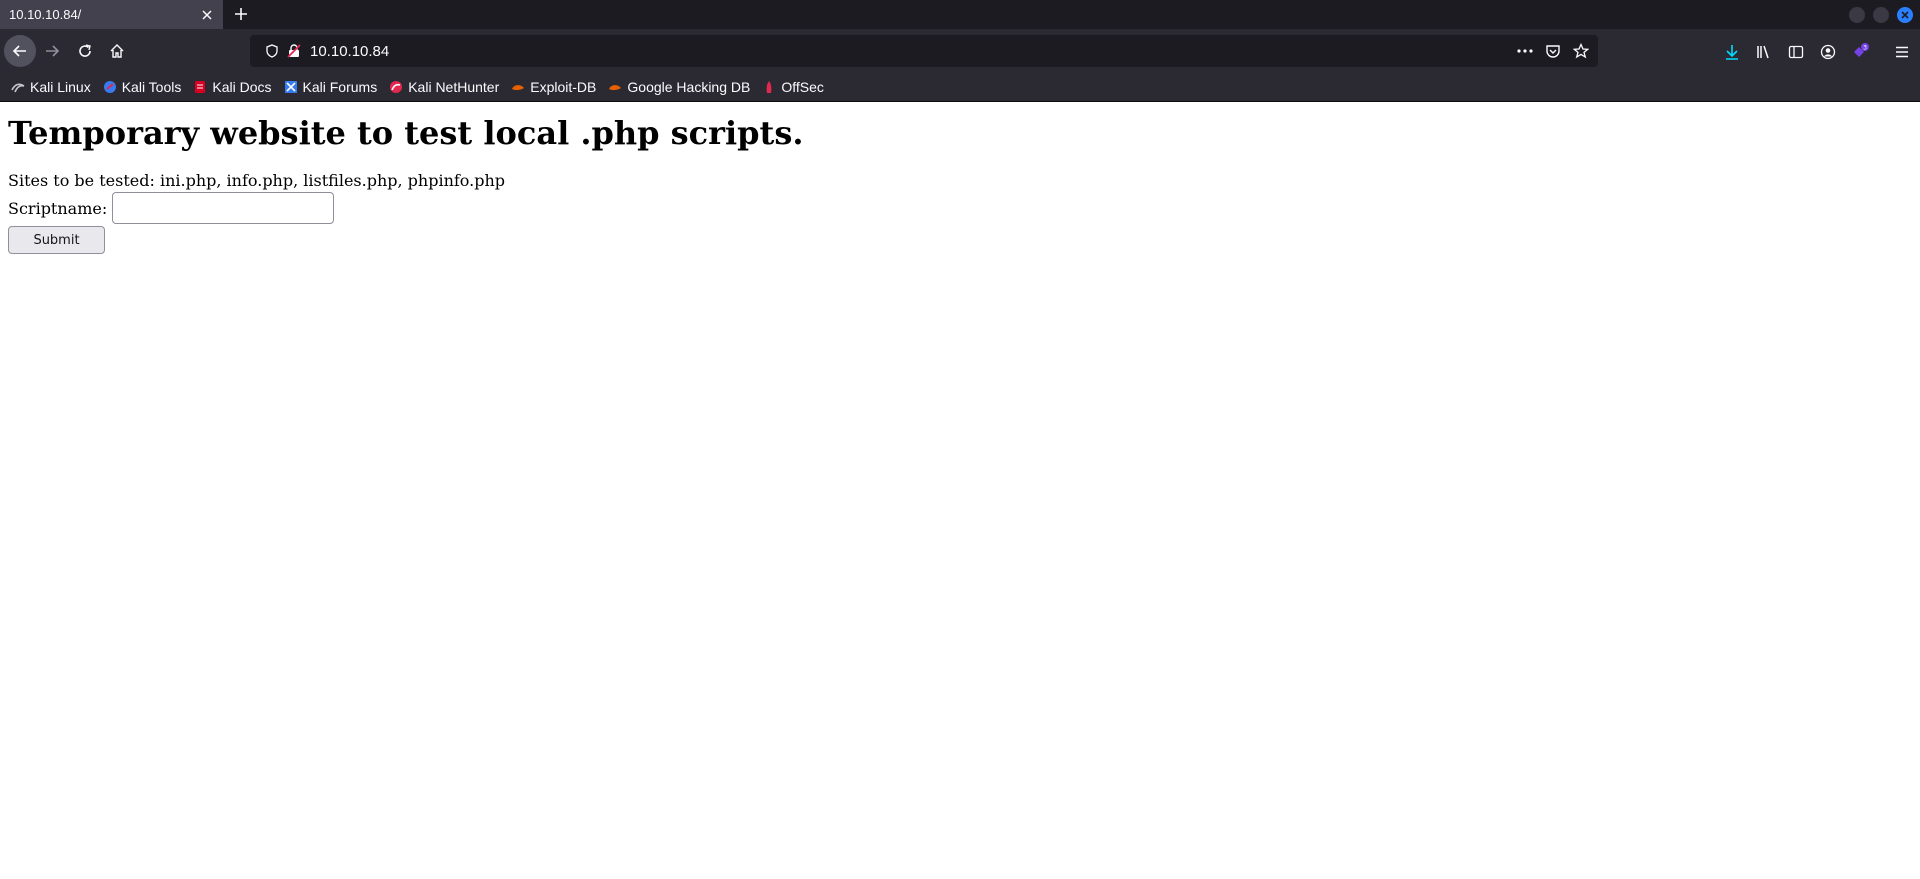 This screenshot has width=1920, height=879. What do you see at coordinates (924, 51) in the screenshot?
I see `address-bar: 10.10.10.84` at bounding box center [924, 51].